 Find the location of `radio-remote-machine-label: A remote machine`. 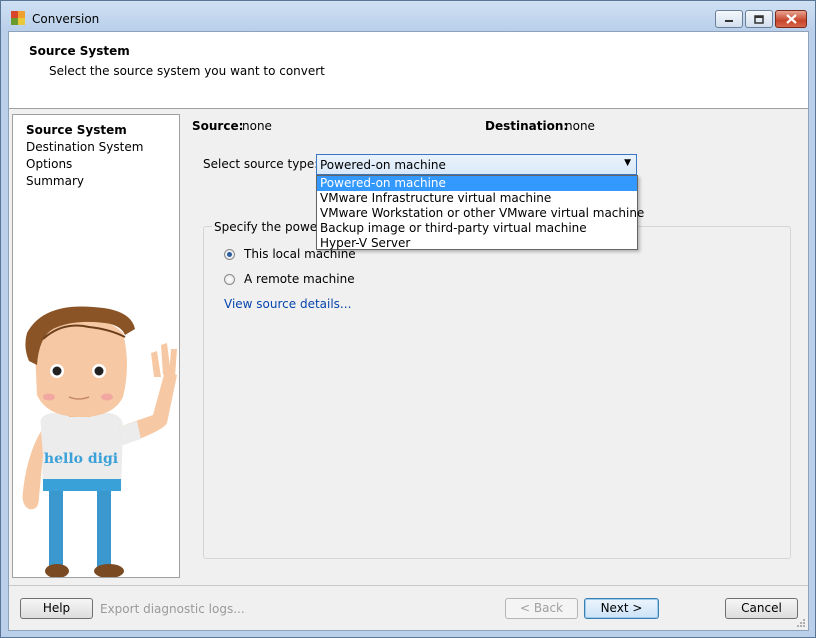

radio-remote-machine-label: A remote machine is located at coordinates (299, 279).